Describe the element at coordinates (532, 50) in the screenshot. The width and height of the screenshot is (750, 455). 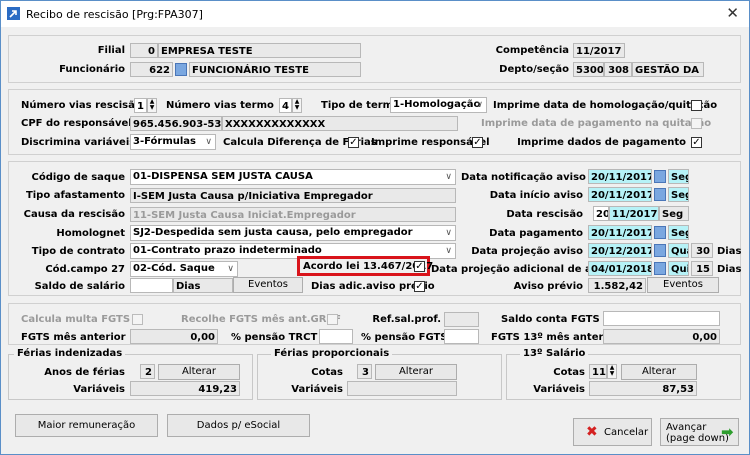
I see `competencia-label: Competência` at that location.